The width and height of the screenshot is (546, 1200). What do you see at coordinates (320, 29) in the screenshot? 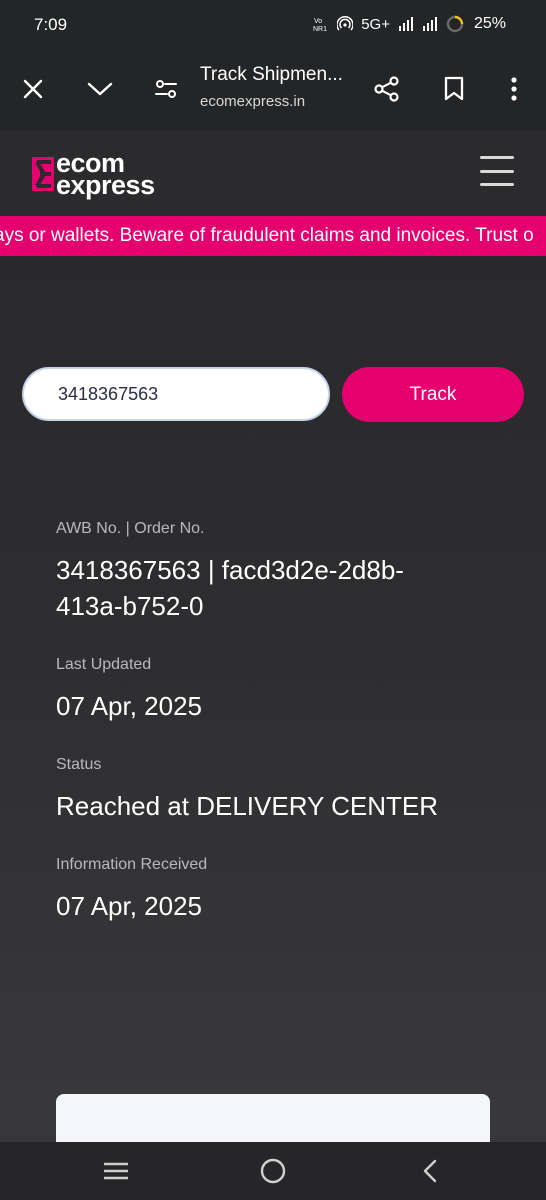
I see `svg-text: NR1` at bounding box center [320, 29].